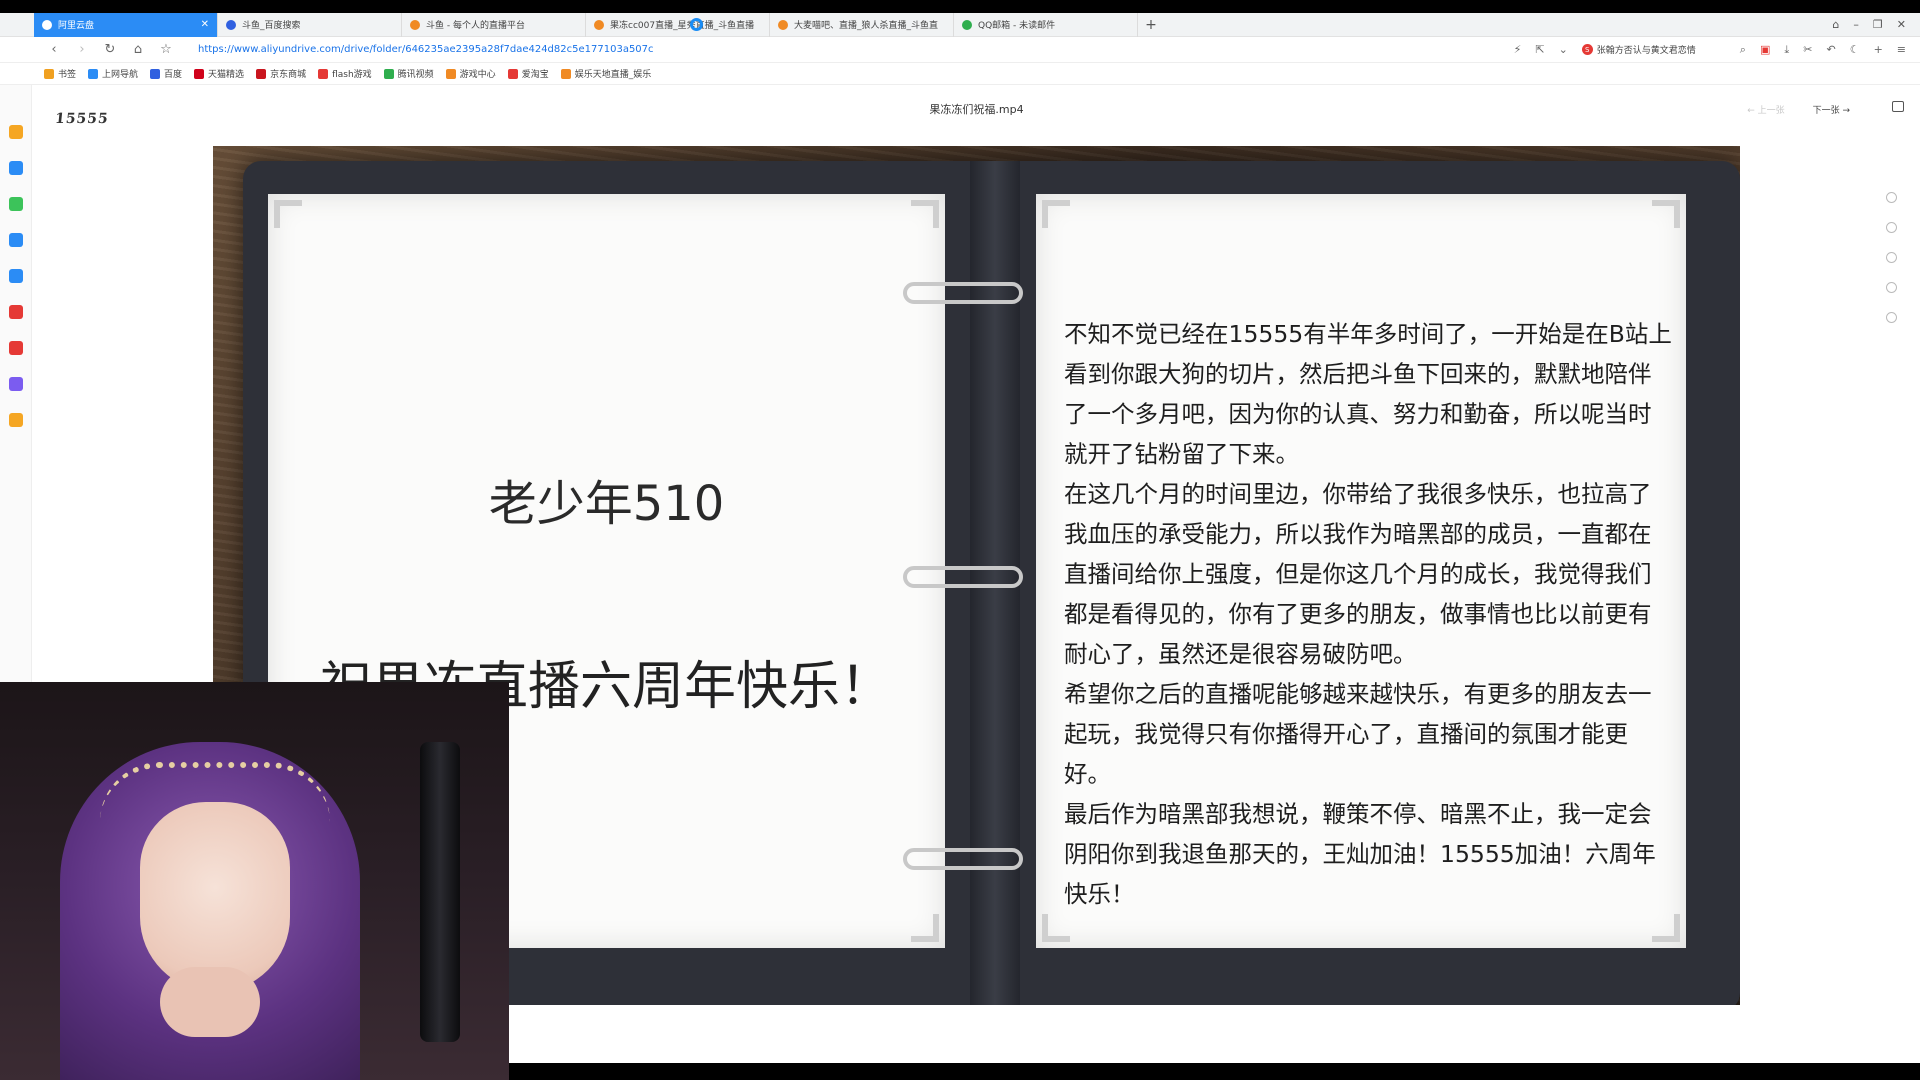  I want to click on camera-icon, so click(16, 312).